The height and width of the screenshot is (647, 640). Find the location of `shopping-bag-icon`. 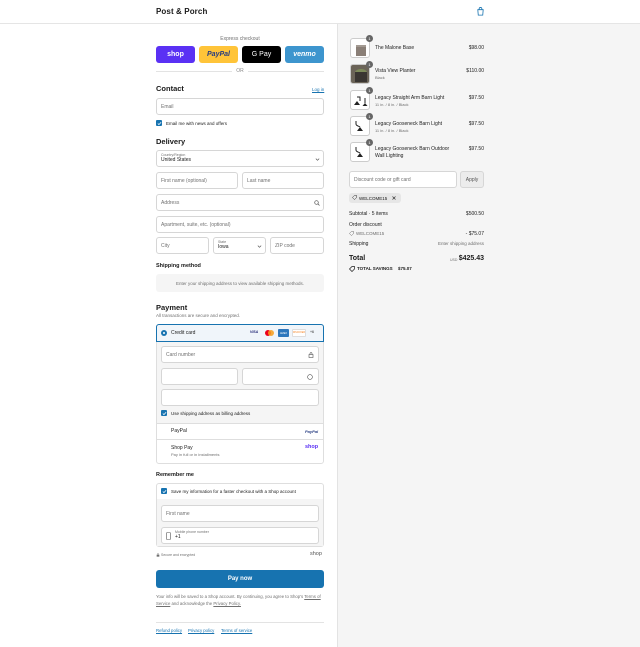

shopping-bag-icon is located at coordinates (480, 11).